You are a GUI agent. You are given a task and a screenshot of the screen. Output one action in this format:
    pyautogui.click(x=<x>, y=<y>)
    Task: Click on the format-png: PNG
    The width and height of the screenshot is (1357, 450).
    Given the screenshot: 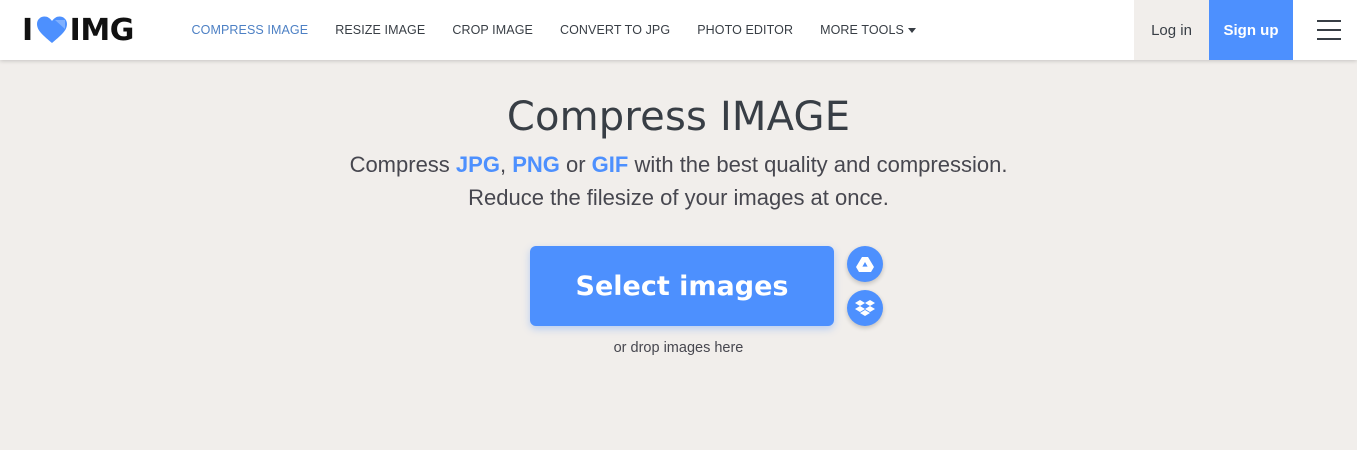 What is the action you would take?
    pyautogui.click(x=536, y=164)
    